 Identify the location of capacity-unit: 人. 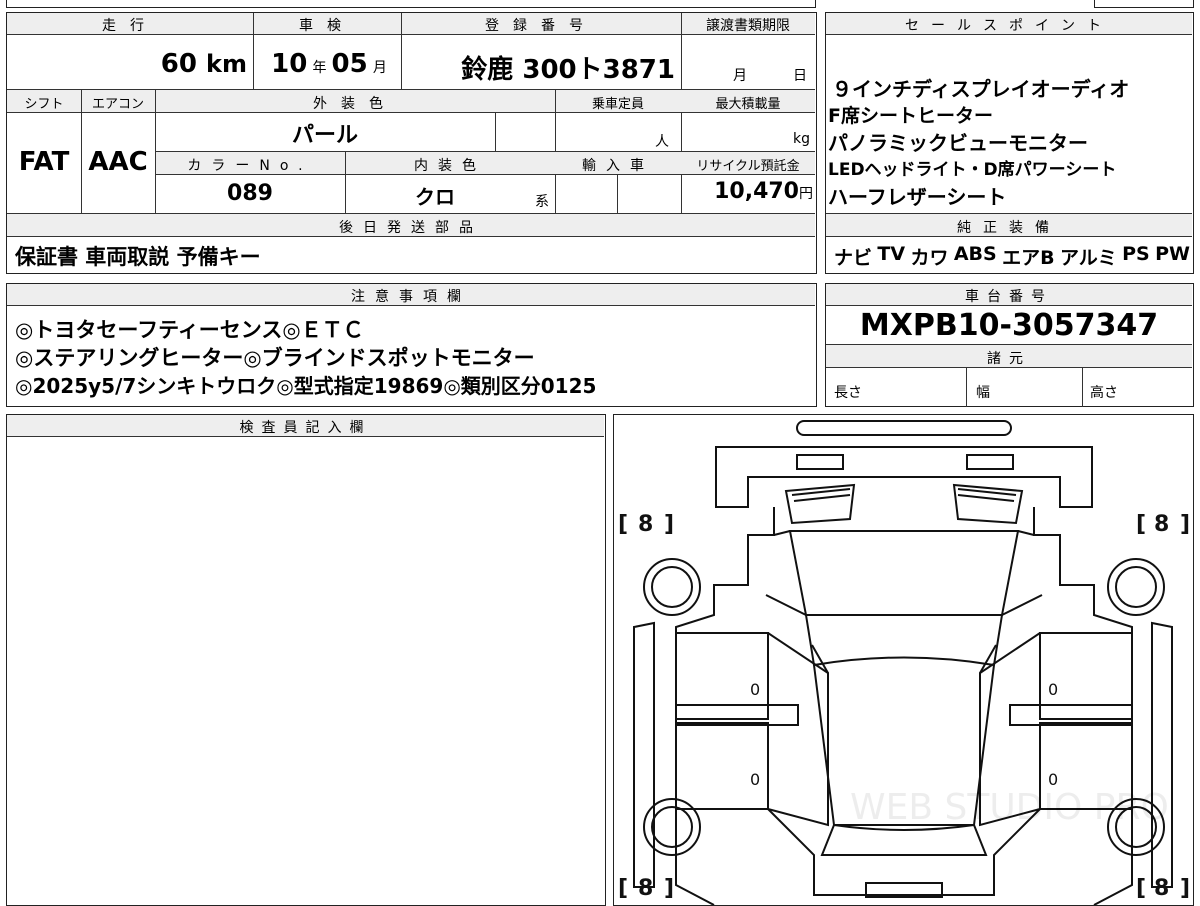
(662, 142).